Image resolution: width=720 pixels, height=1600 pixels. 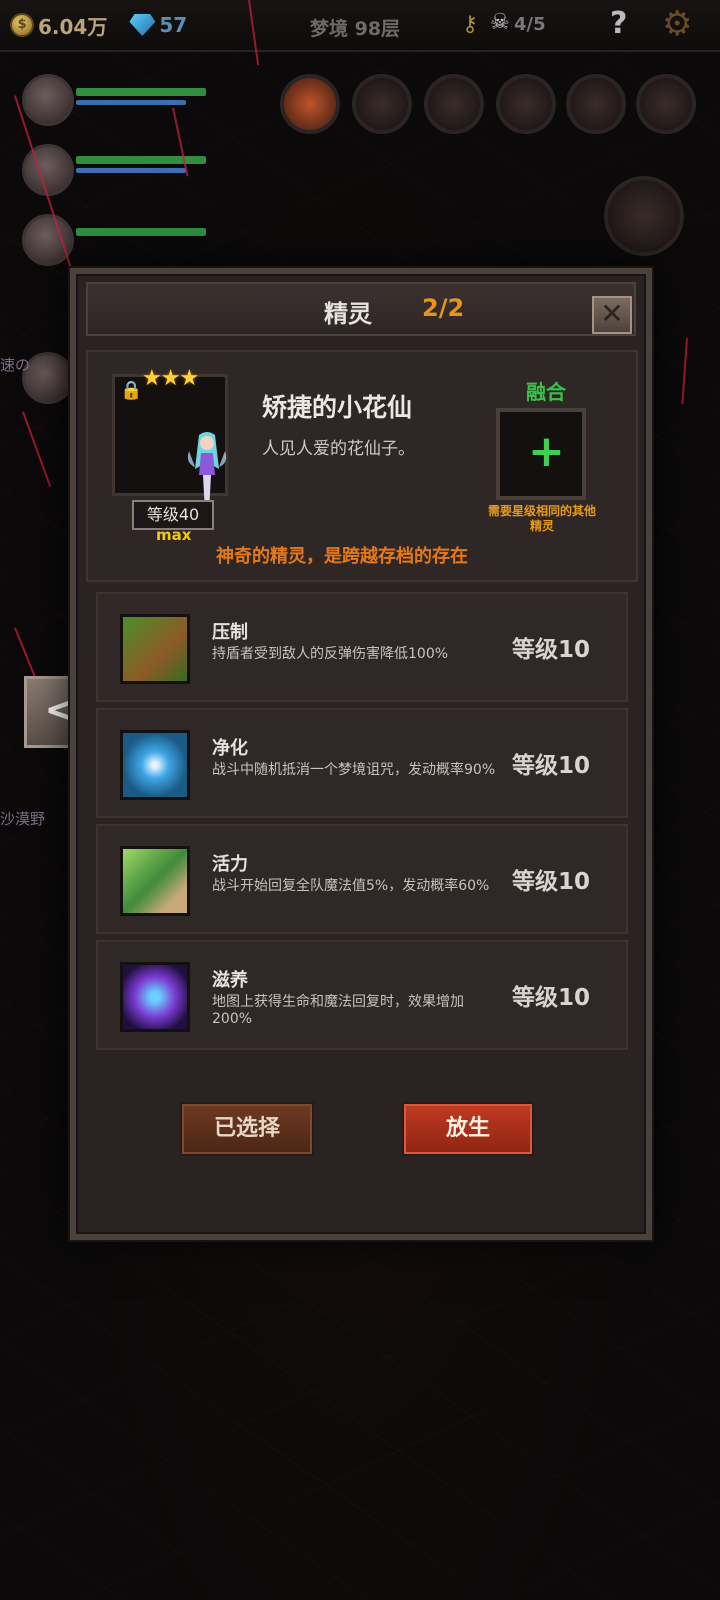 I want to click on modal-header: 精灵 2/2 ✕, so click(x=361, y=309).